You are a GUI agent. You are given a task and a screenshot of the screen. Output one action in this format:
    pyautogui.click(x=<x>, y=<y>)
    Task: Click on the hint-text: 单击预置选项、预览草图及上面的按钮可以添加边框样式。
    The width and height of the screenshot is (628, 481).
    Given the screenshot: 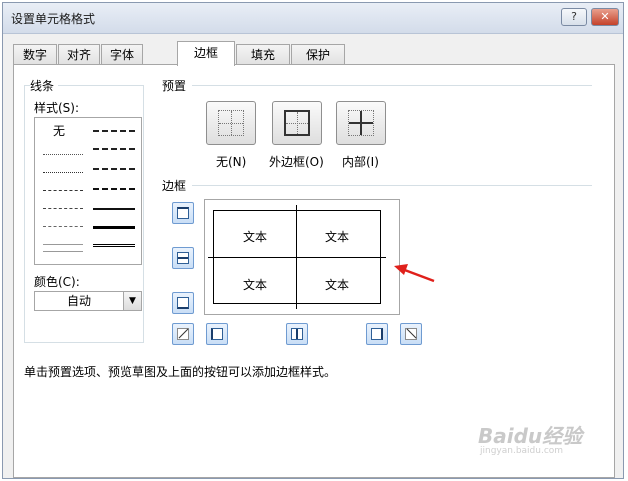 What is the action you would take?
    pyautogui.click(x=180, y=372)
    